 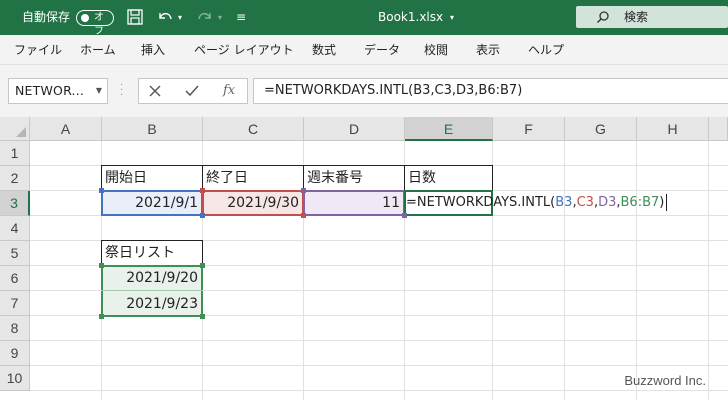 I want to click on file-menu-chevron-icon: ▾, so click(x=452, y=17).